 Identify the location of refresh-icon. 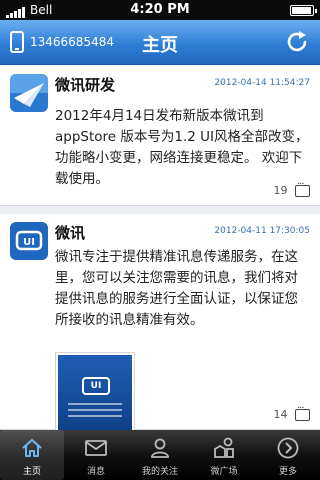
(297, 42).